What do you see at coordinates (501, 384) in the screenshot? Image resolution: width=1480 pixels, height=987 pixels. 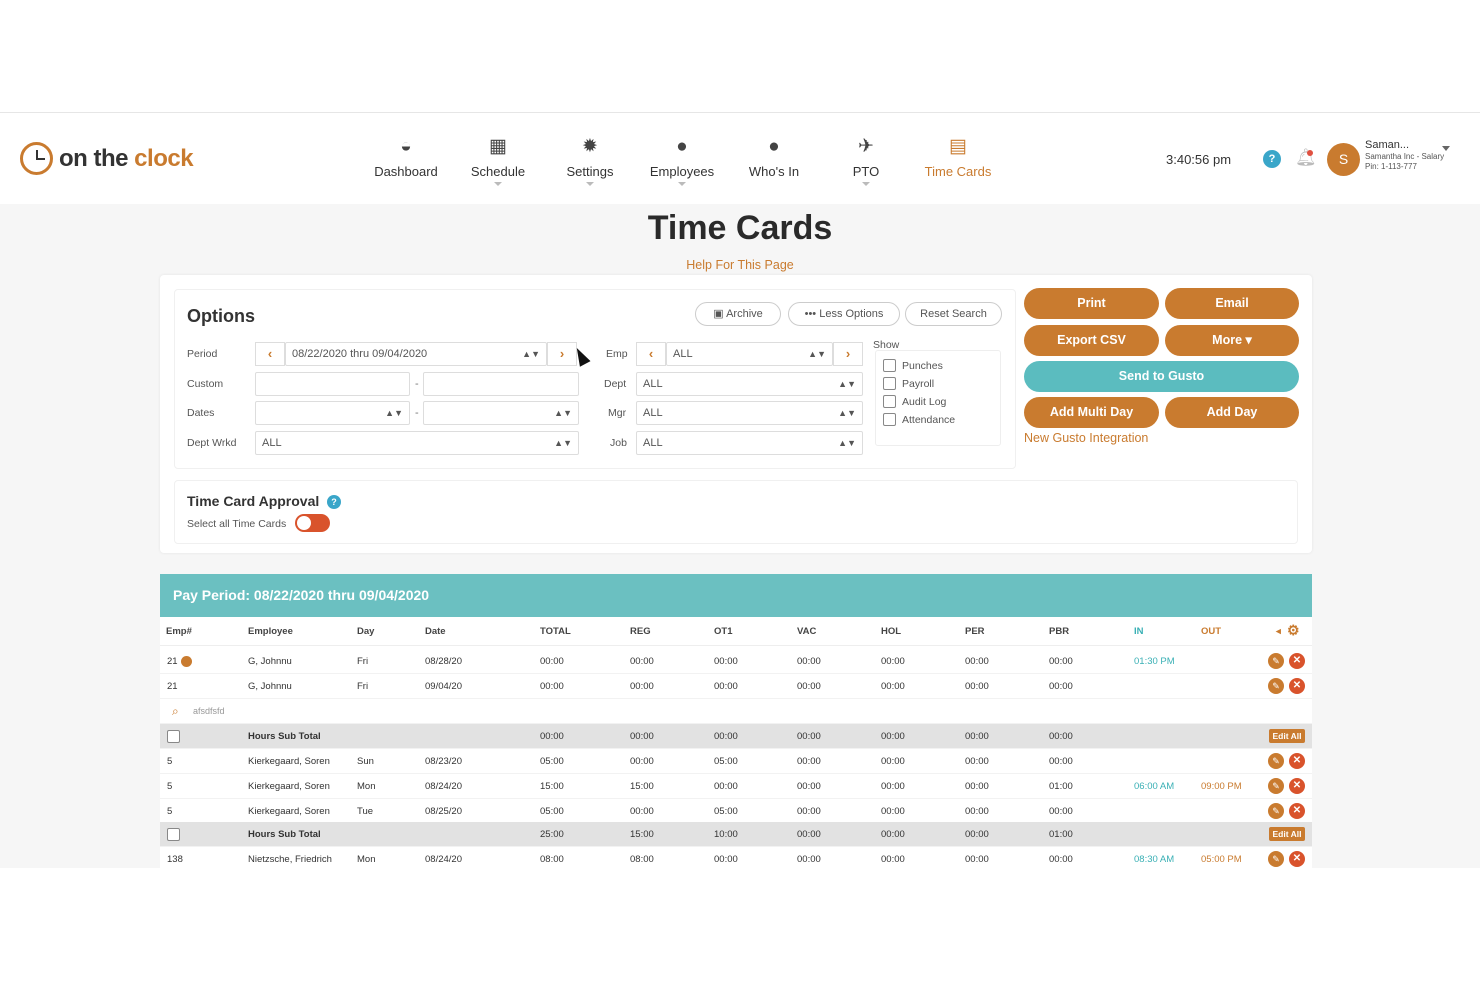 I see `custom-end-input` at bounding box center [501, 384].